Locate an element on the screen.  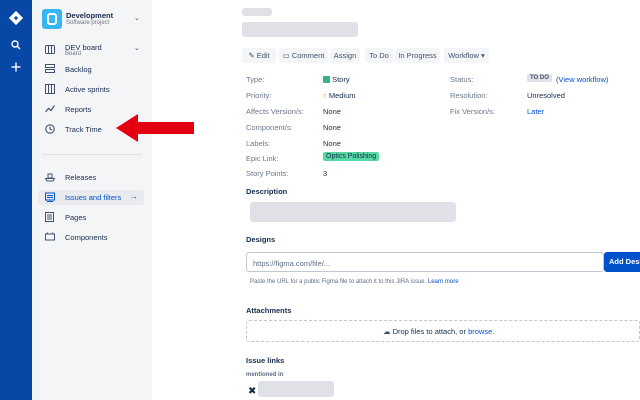
resolution-label: Resolution: is located at coordinates (469, 95).